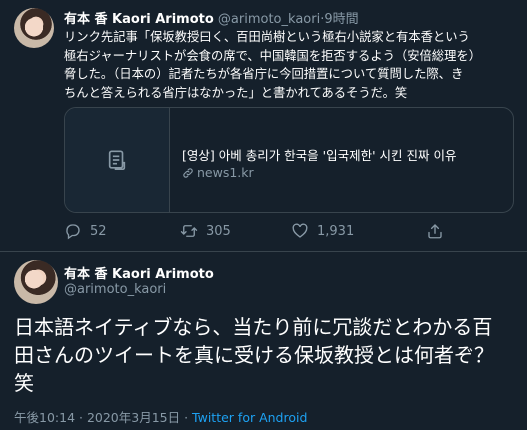  Describe the element at coordinates (274, 232) in the screenshot. I see `tweet-actions: 52 305 1,931` at that location.